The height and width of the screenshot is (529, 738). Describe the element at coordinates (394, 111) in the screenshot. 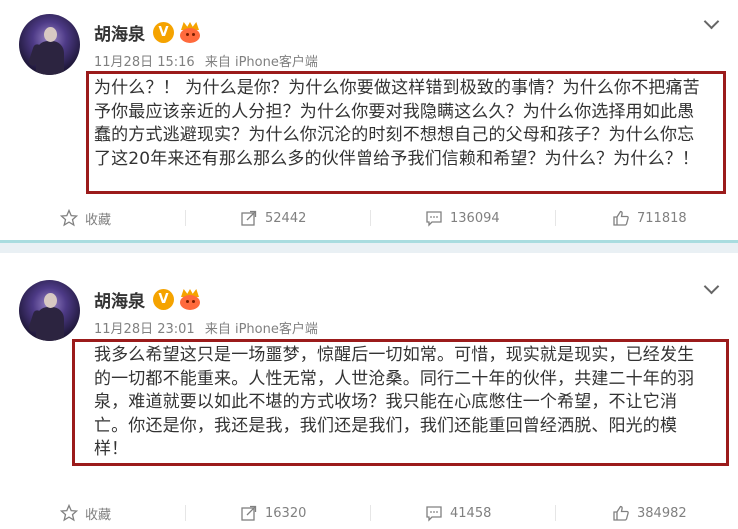

I see `content-line: 予你最应该亲近的人分担？为什么你要对我隐瞒这么久？为什么你选择用如此愚` at that location.